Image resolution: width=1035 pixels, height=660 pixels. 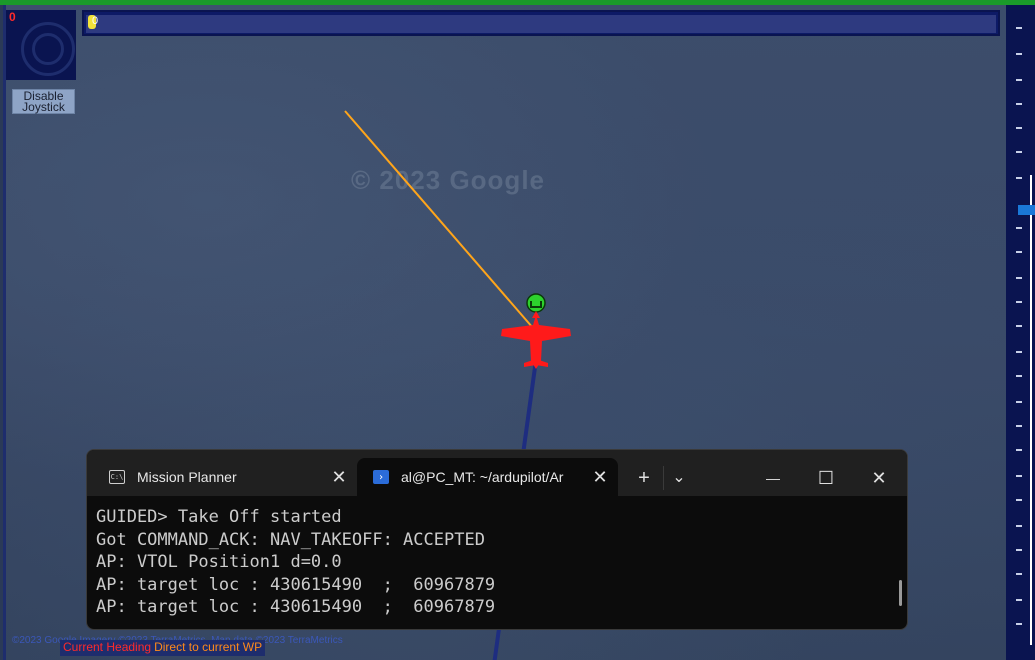 I want to click on joystick-count: 0, so click(x=12, y=17).